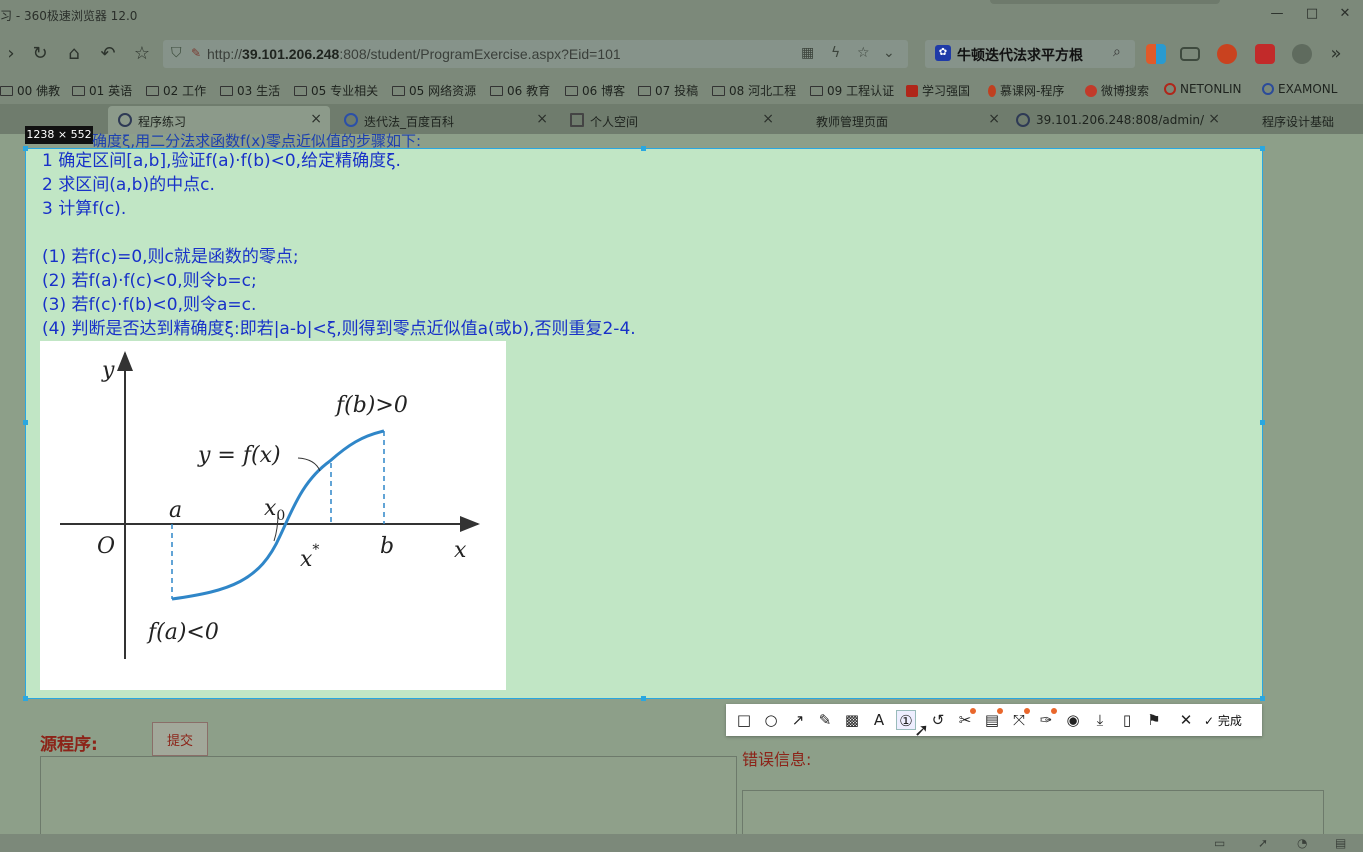  What do you see at coordinates (1203, 89) in the screenshot?
I see `bookmark-netonline: NETONLIN` at bounding box center [1203, 89].